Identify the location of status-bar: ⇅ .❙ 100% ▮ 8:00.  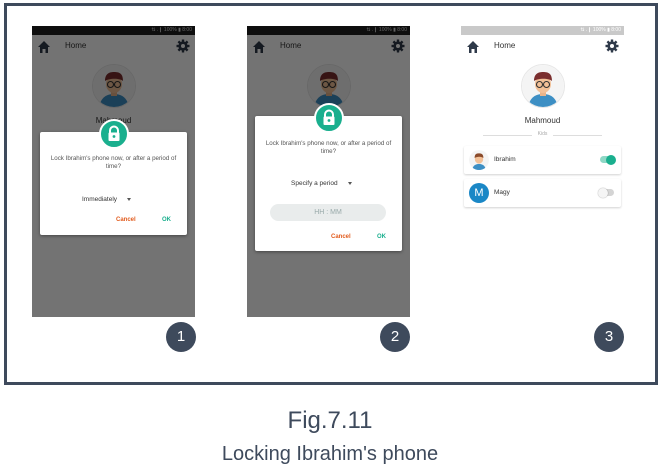
(542, 30).